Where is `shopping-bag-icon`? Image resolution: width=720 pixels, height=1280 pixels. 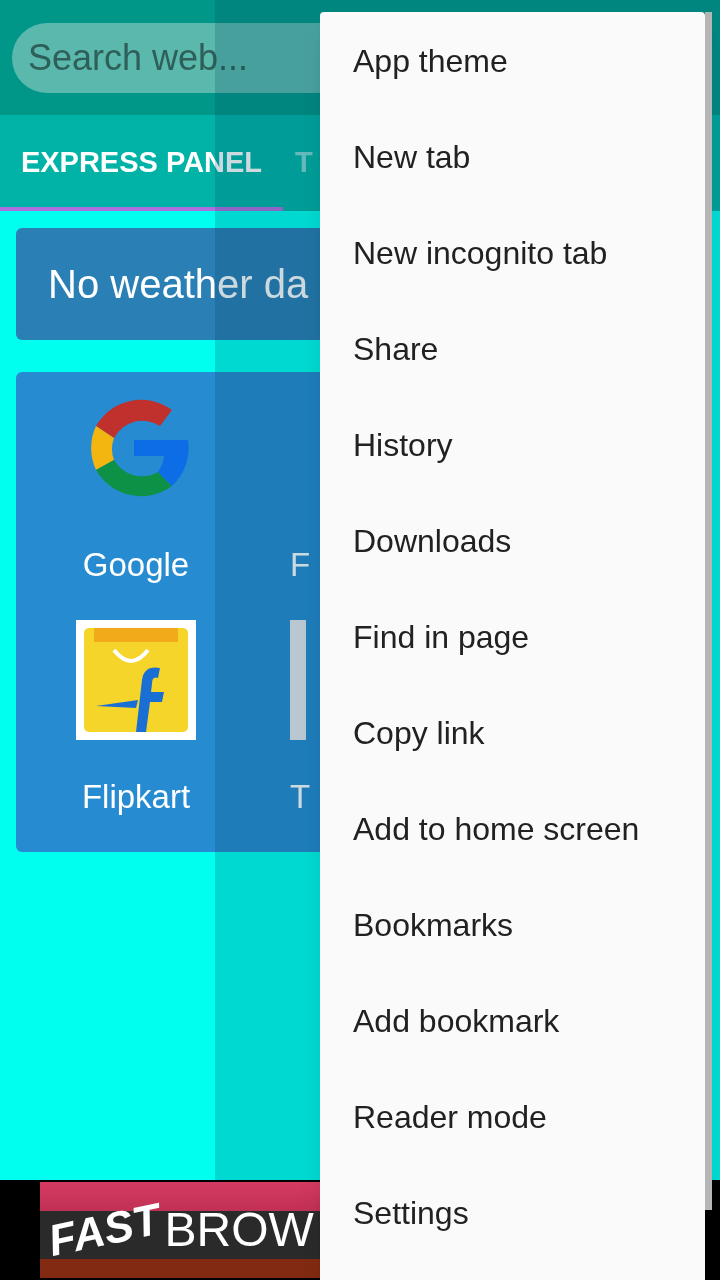
shopping-bag-icon is located at coordinates (136, 680).